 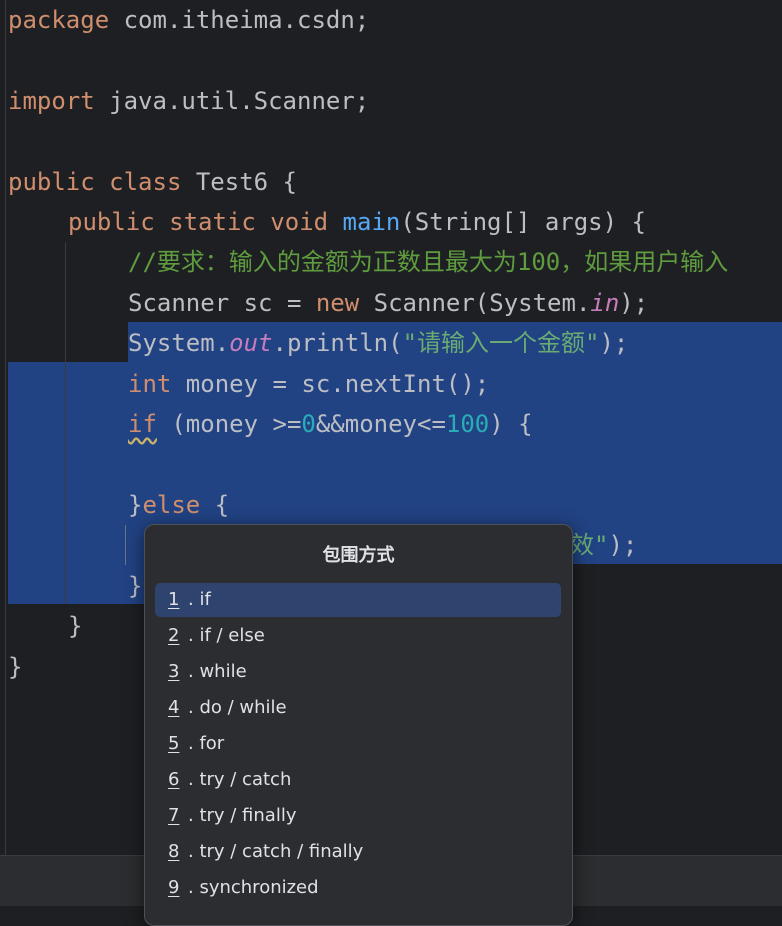 What do you see at coordinates (308, 384) in the screenshot?
I see `code-line-10: int money = sc.nextInt();` at bounding box center [308, 384].